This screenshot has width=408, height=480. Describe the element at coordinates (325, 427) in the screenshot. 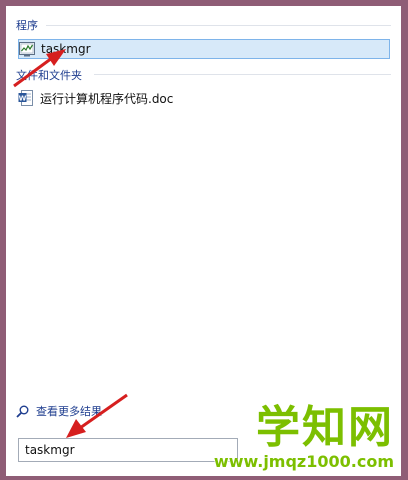

I see `watermark-title: 学知网` at that location.